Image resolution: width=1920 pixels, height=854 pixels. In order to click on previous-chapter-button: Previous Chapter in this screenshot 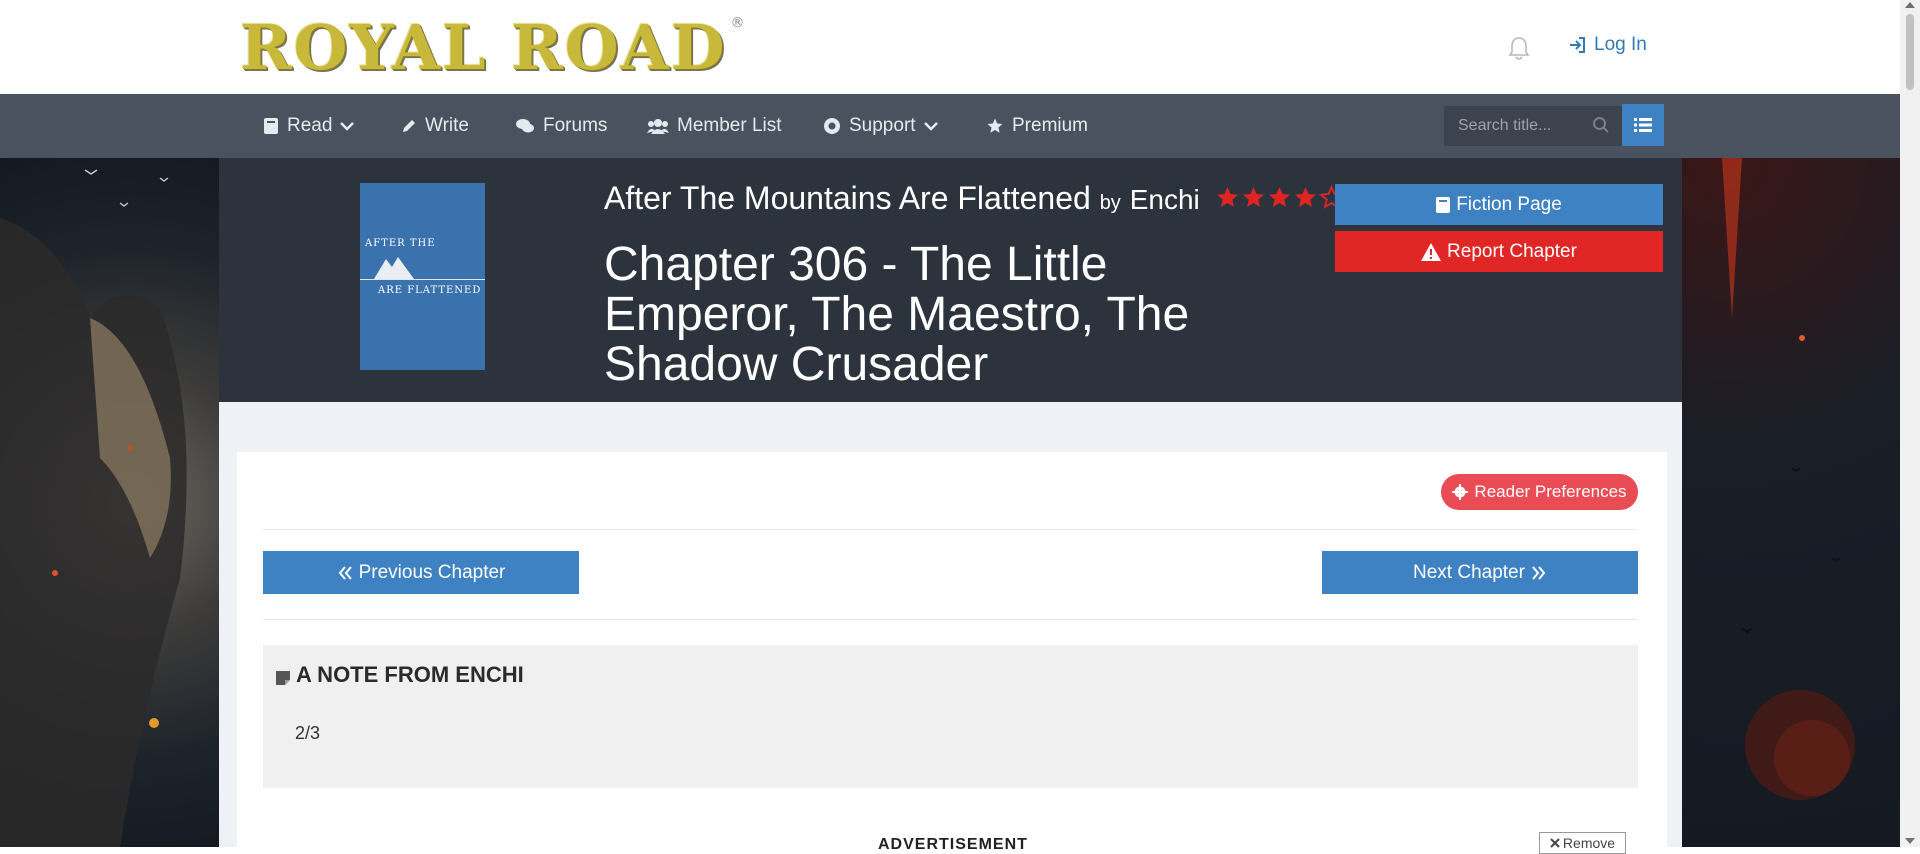, I will do `click(421, 572)`.